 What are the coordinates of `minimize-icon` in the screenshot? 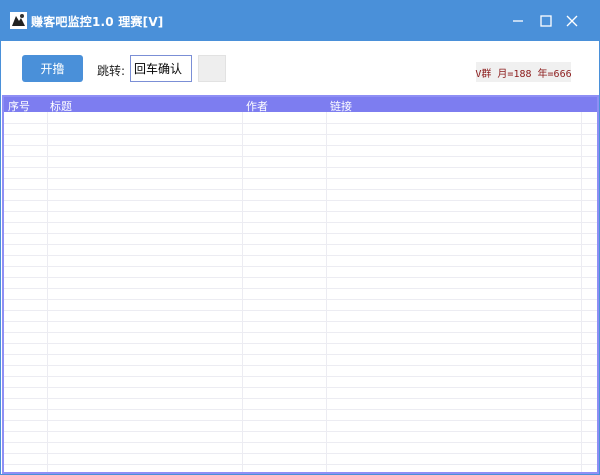 It's located at (518, 21).